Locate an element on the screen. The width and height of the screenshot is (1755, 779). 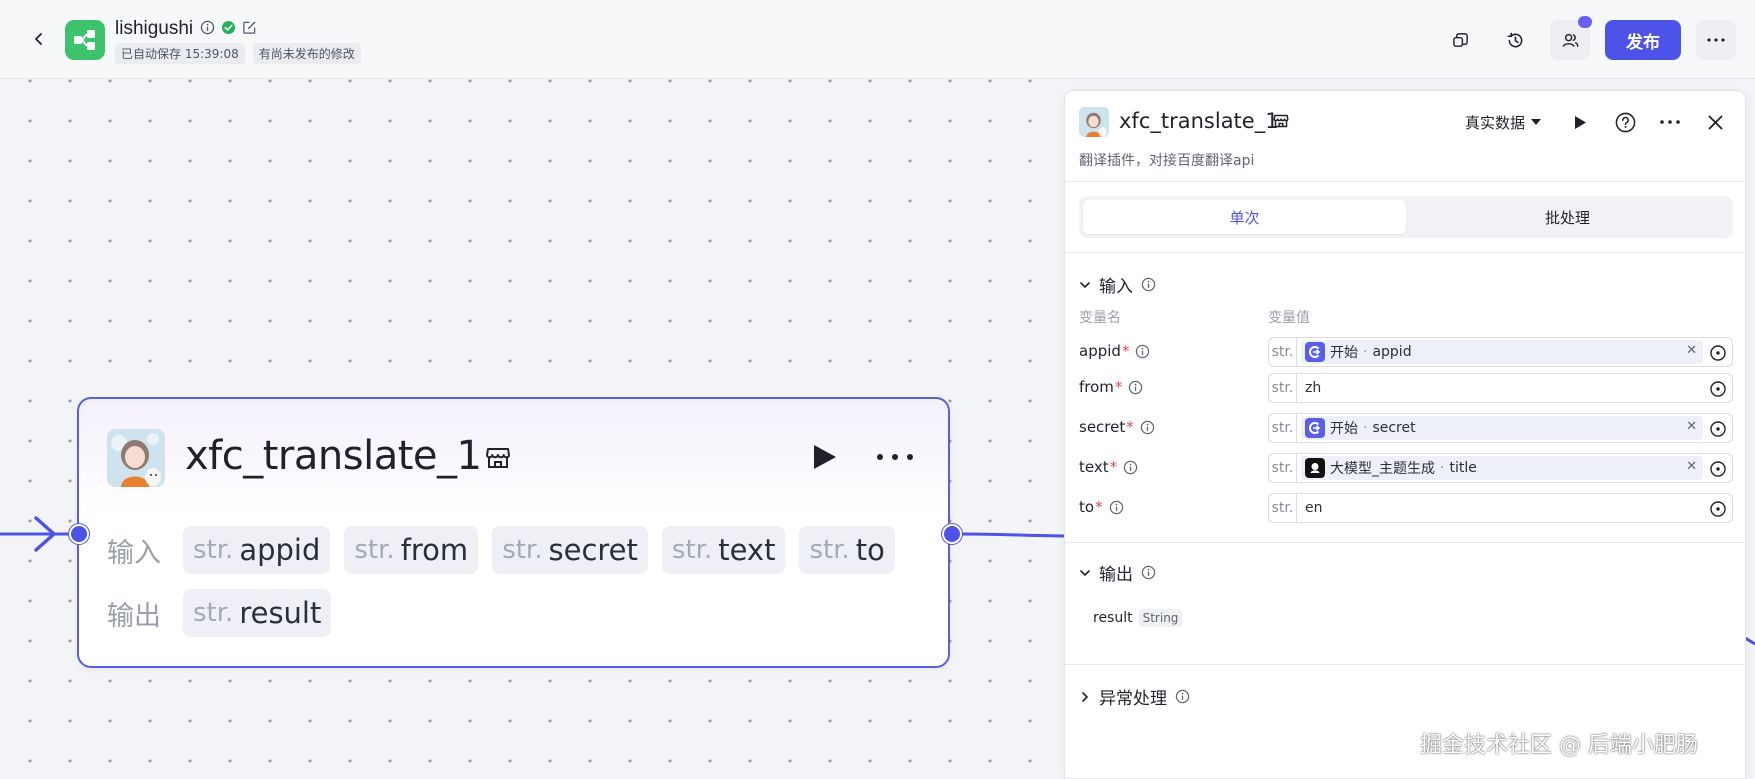
variable-reference: 开始 · appid ✕ is located at coordinates (1502, 352).